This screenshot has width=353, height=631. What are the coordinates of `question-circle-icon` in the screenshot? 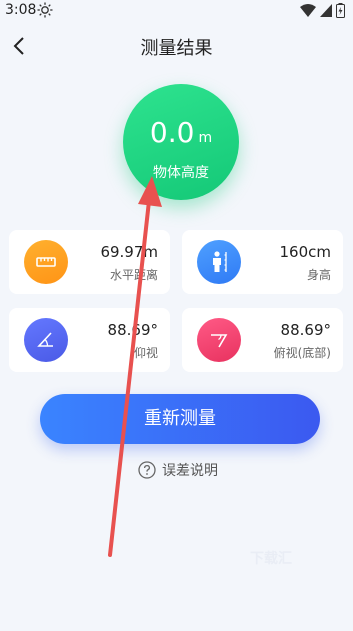 It's located at (147, 470).